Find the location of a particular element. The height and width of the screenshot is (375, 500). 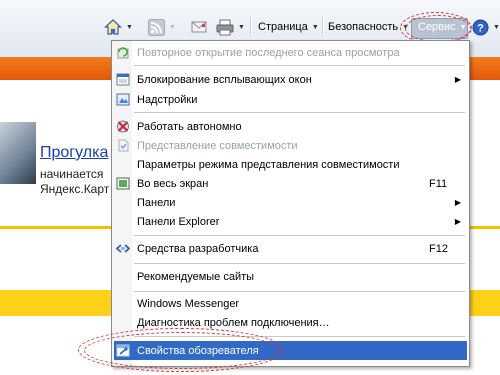

feeds-button: ▼ is located at coordinates (162, 27).